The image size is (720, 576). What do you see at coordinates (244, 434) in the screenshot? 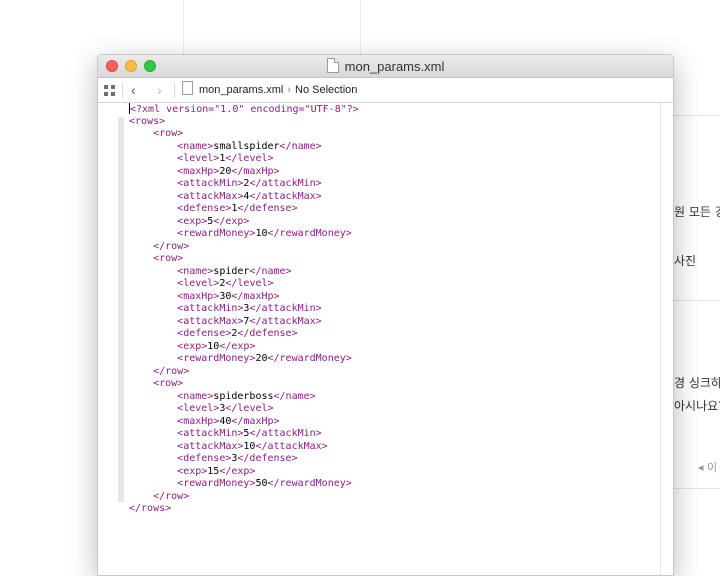
I see `code-line: <attackMin>5</attackMin>` at bounding box center [244, 434].